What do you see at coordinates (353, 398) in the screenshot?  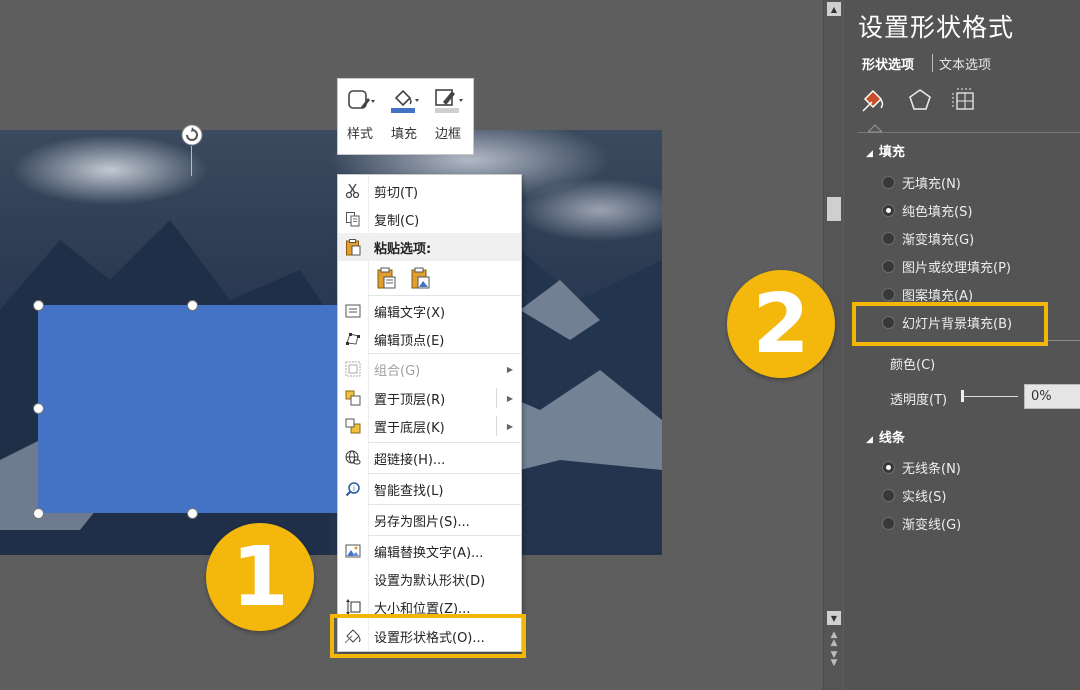 I see `bring-to-front-icon` at bounding box center [353, 398].